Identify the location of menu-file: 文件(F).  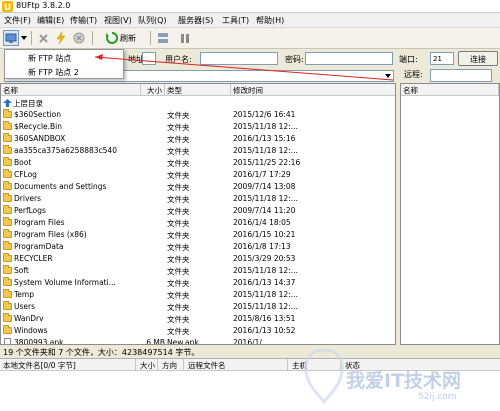
(17, 20).